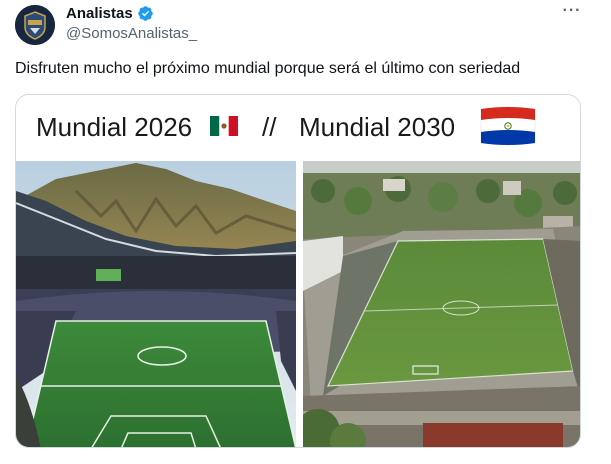  I want to click on analistas-logo-icon, so click(35, 25).